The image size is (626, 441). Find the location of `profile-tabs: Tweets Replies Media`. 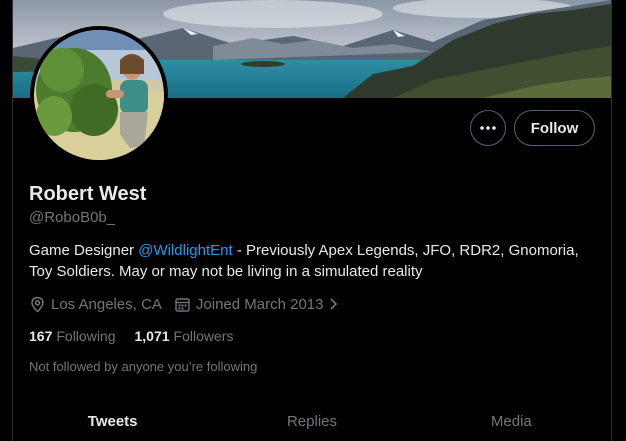

profile-tabs: Tweets Replies Media is located at coordinates (312, 418).